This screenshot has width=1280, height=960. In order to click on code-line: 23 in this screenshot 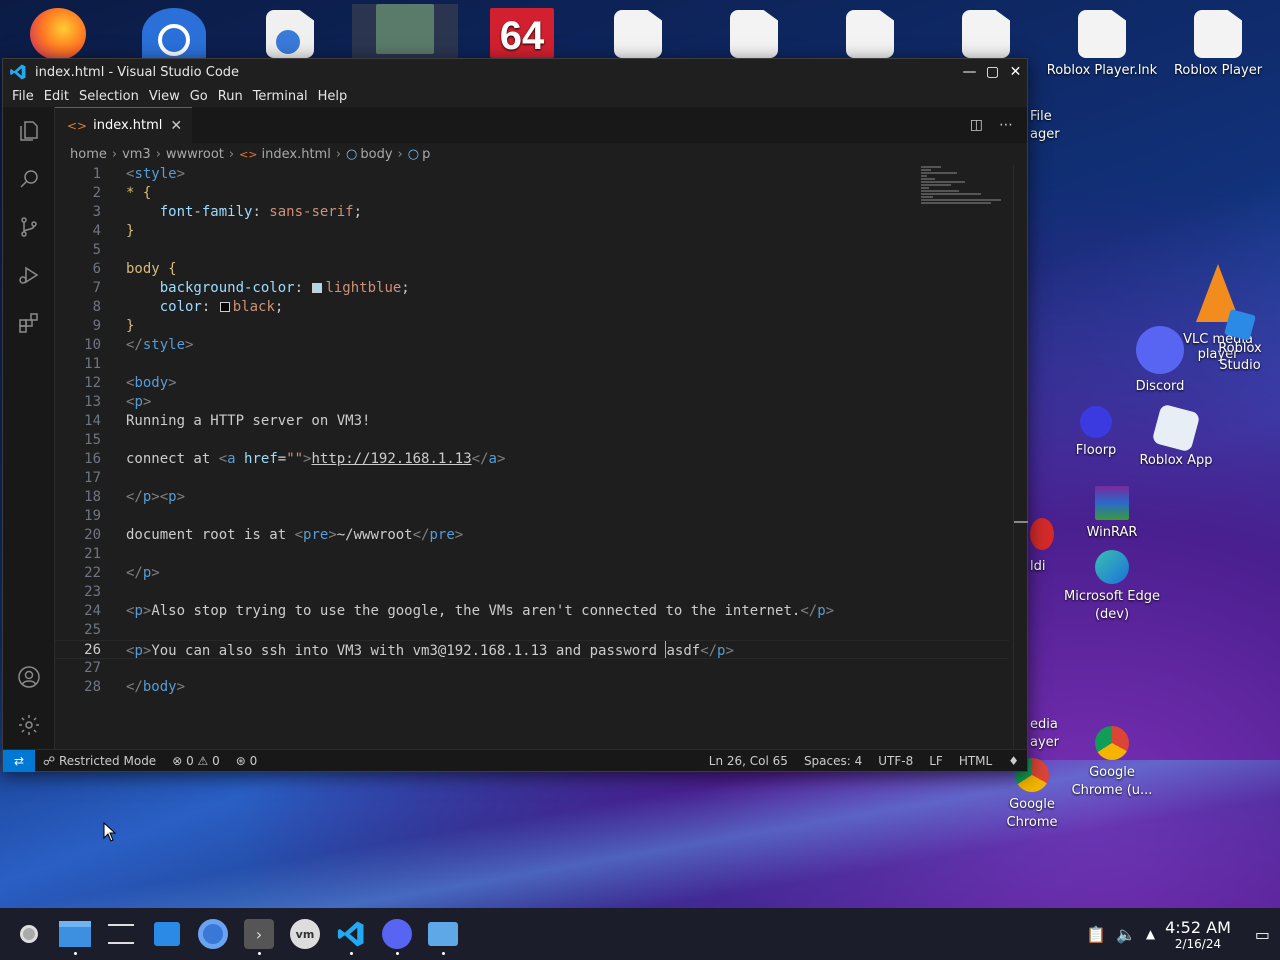, I will do `click(92, 592)`.